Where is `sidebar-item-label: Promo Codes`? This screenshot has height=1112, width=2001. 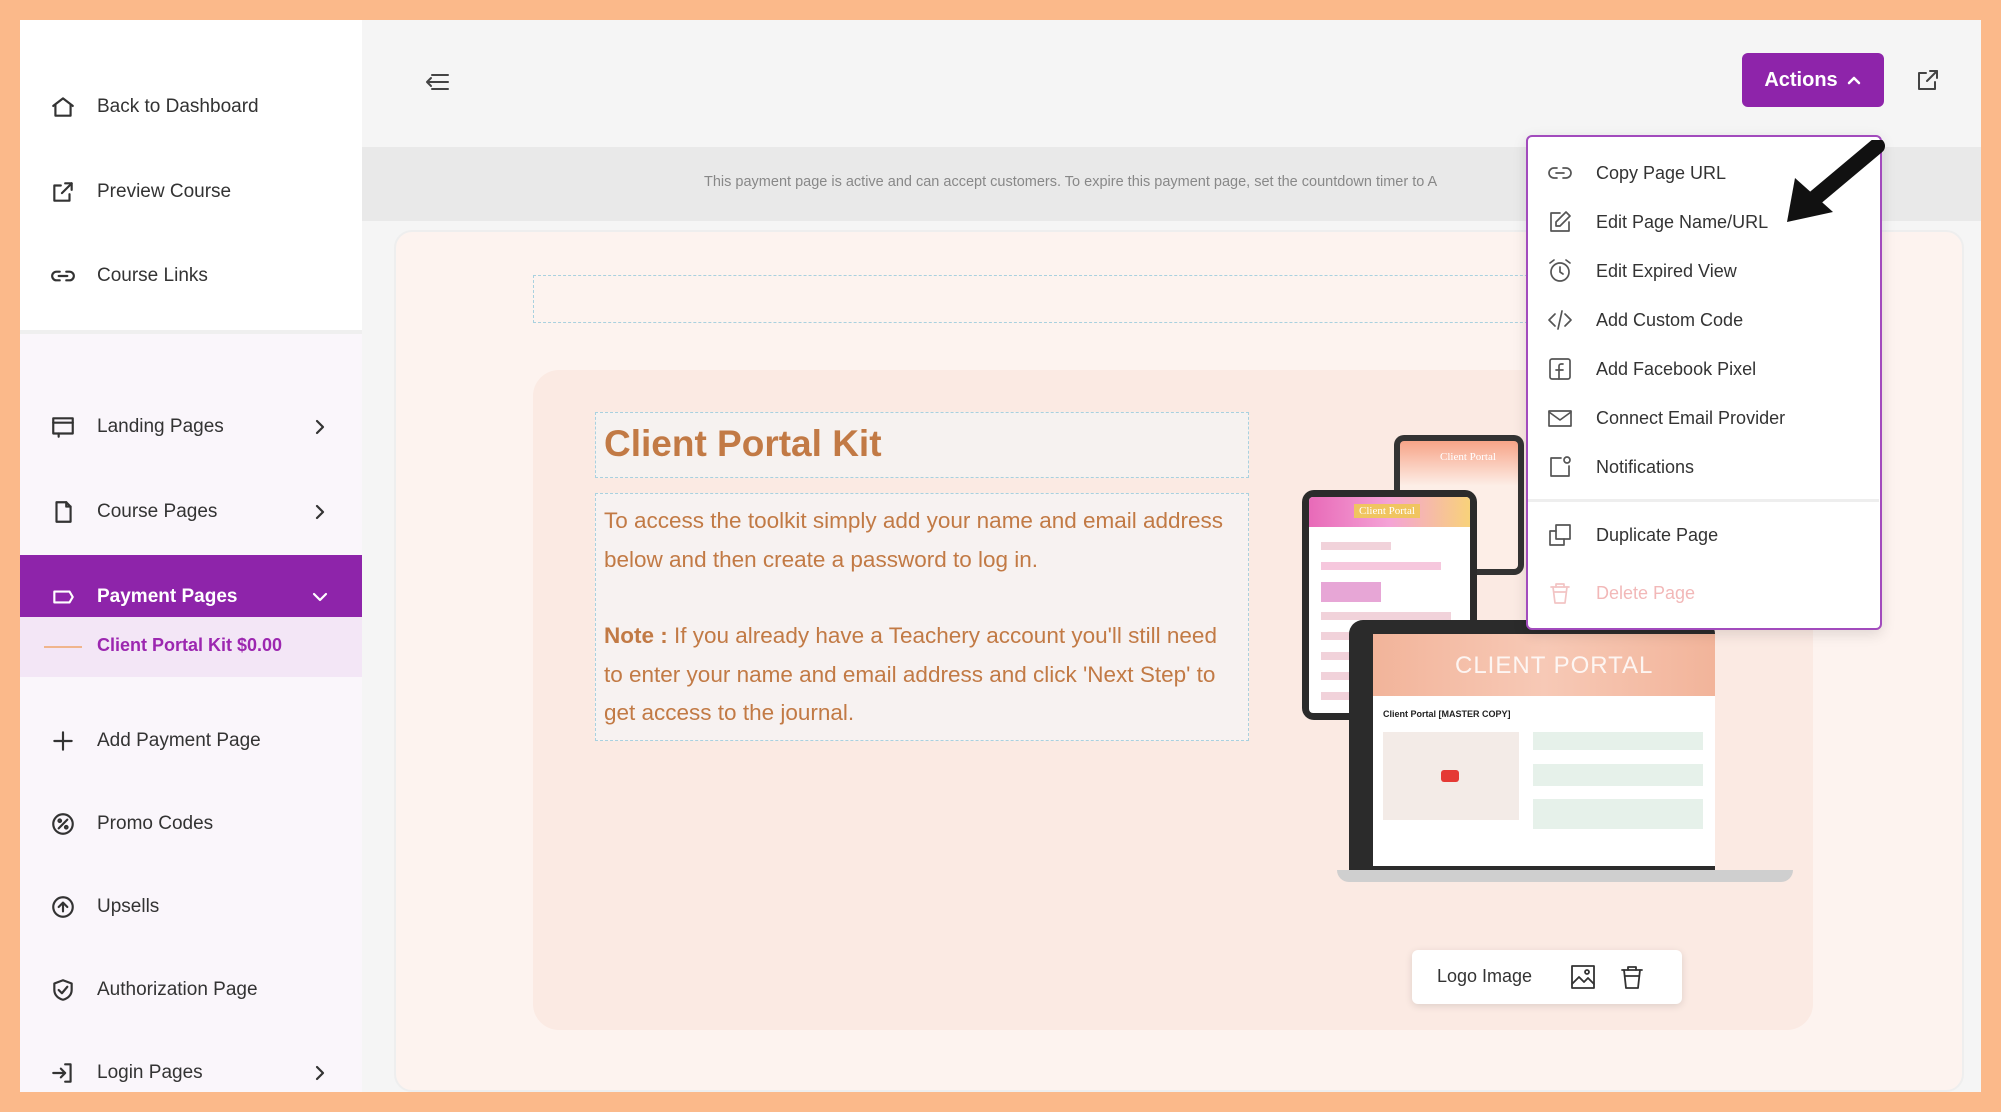
sidebar-item-label: Promo Codes is located at coordinates (155, 823).